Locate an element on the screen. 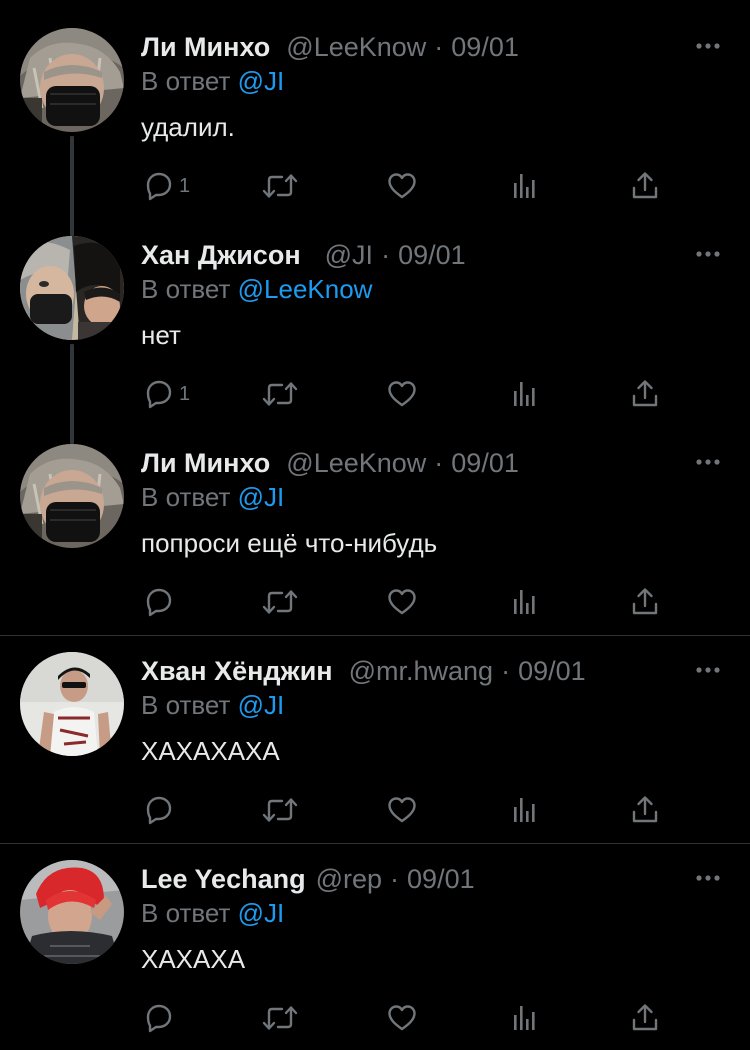 The height and width of the screenshot is (1050, 750). tweet-header: Хан Джисон @JI · 09/01 is located at coordinates (303, 255).